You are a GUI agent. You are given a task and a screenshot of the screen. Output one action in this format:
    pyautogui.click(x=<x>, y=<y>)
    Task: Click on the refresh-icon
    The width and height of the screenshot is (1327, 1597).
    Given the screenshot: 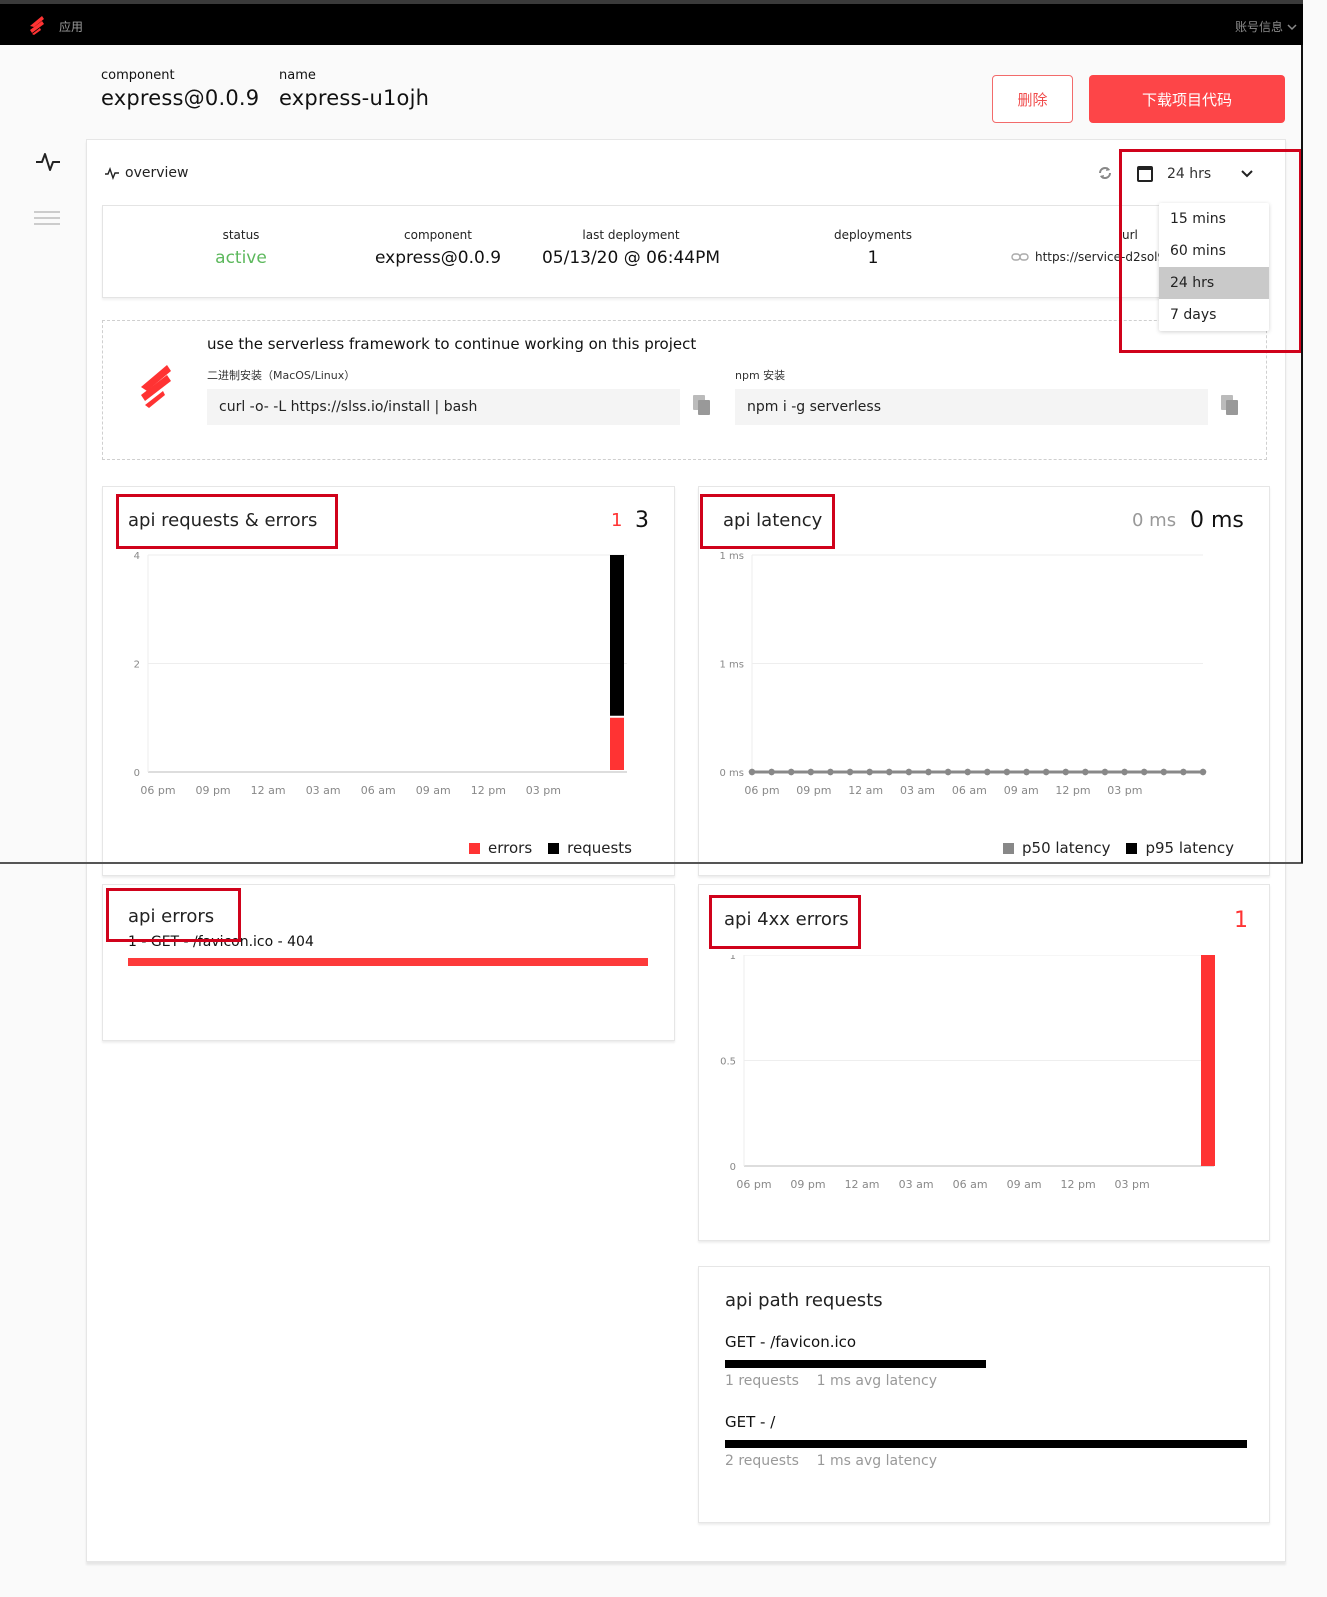 What is the action you would take?
    pyautogui.click(x=1105, y=173)
    